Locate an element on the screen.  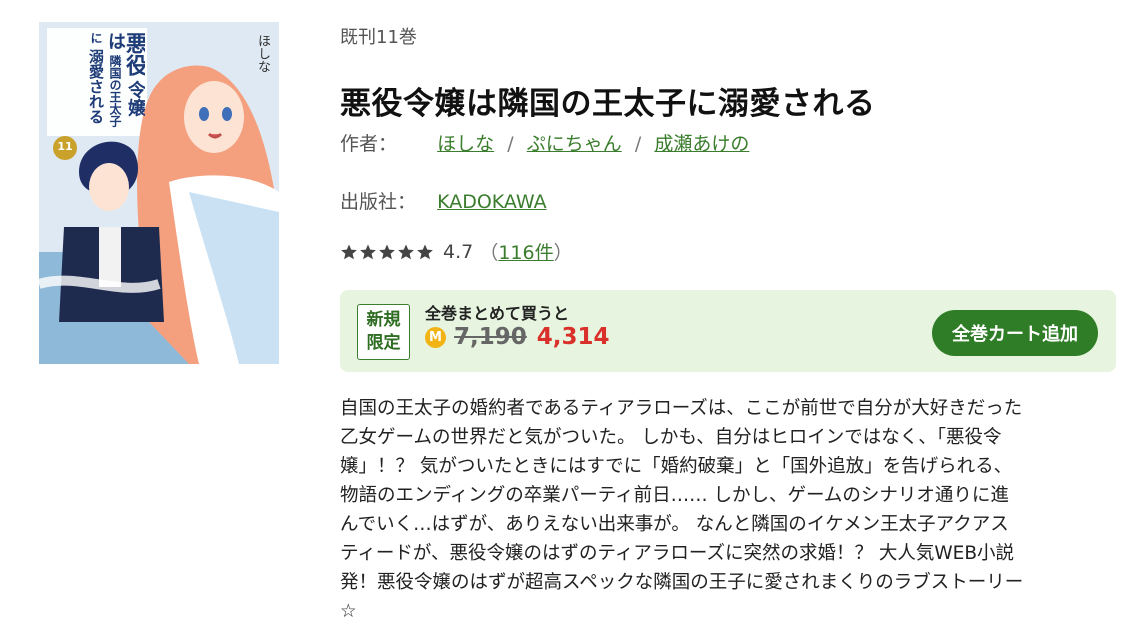
publisher-row: 出版社： KADOKAWA is located at coordinates (443, 200).